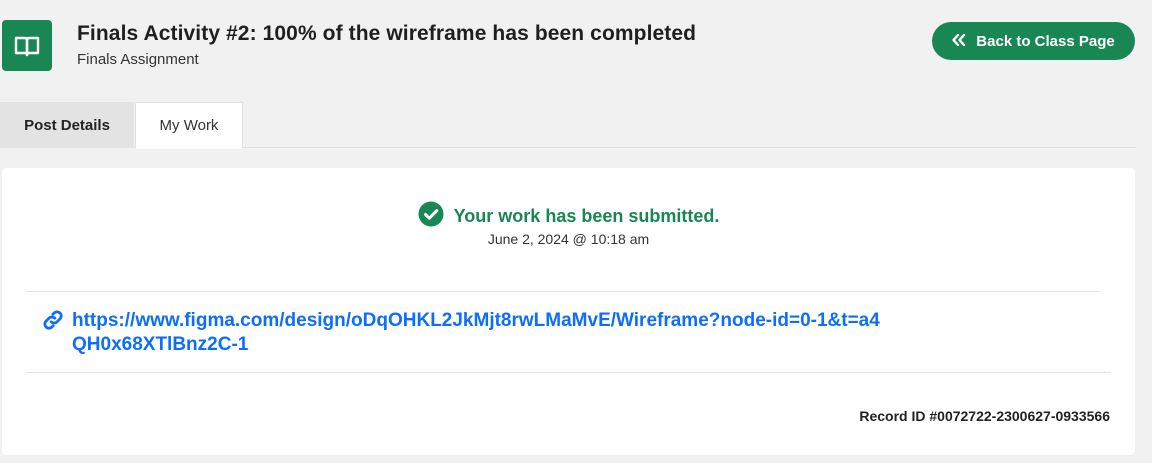 This screenshot has height=463, width=1152. Describe the element at coordinates (53, 333) in the screenshot. I see `link-icon` at that location.